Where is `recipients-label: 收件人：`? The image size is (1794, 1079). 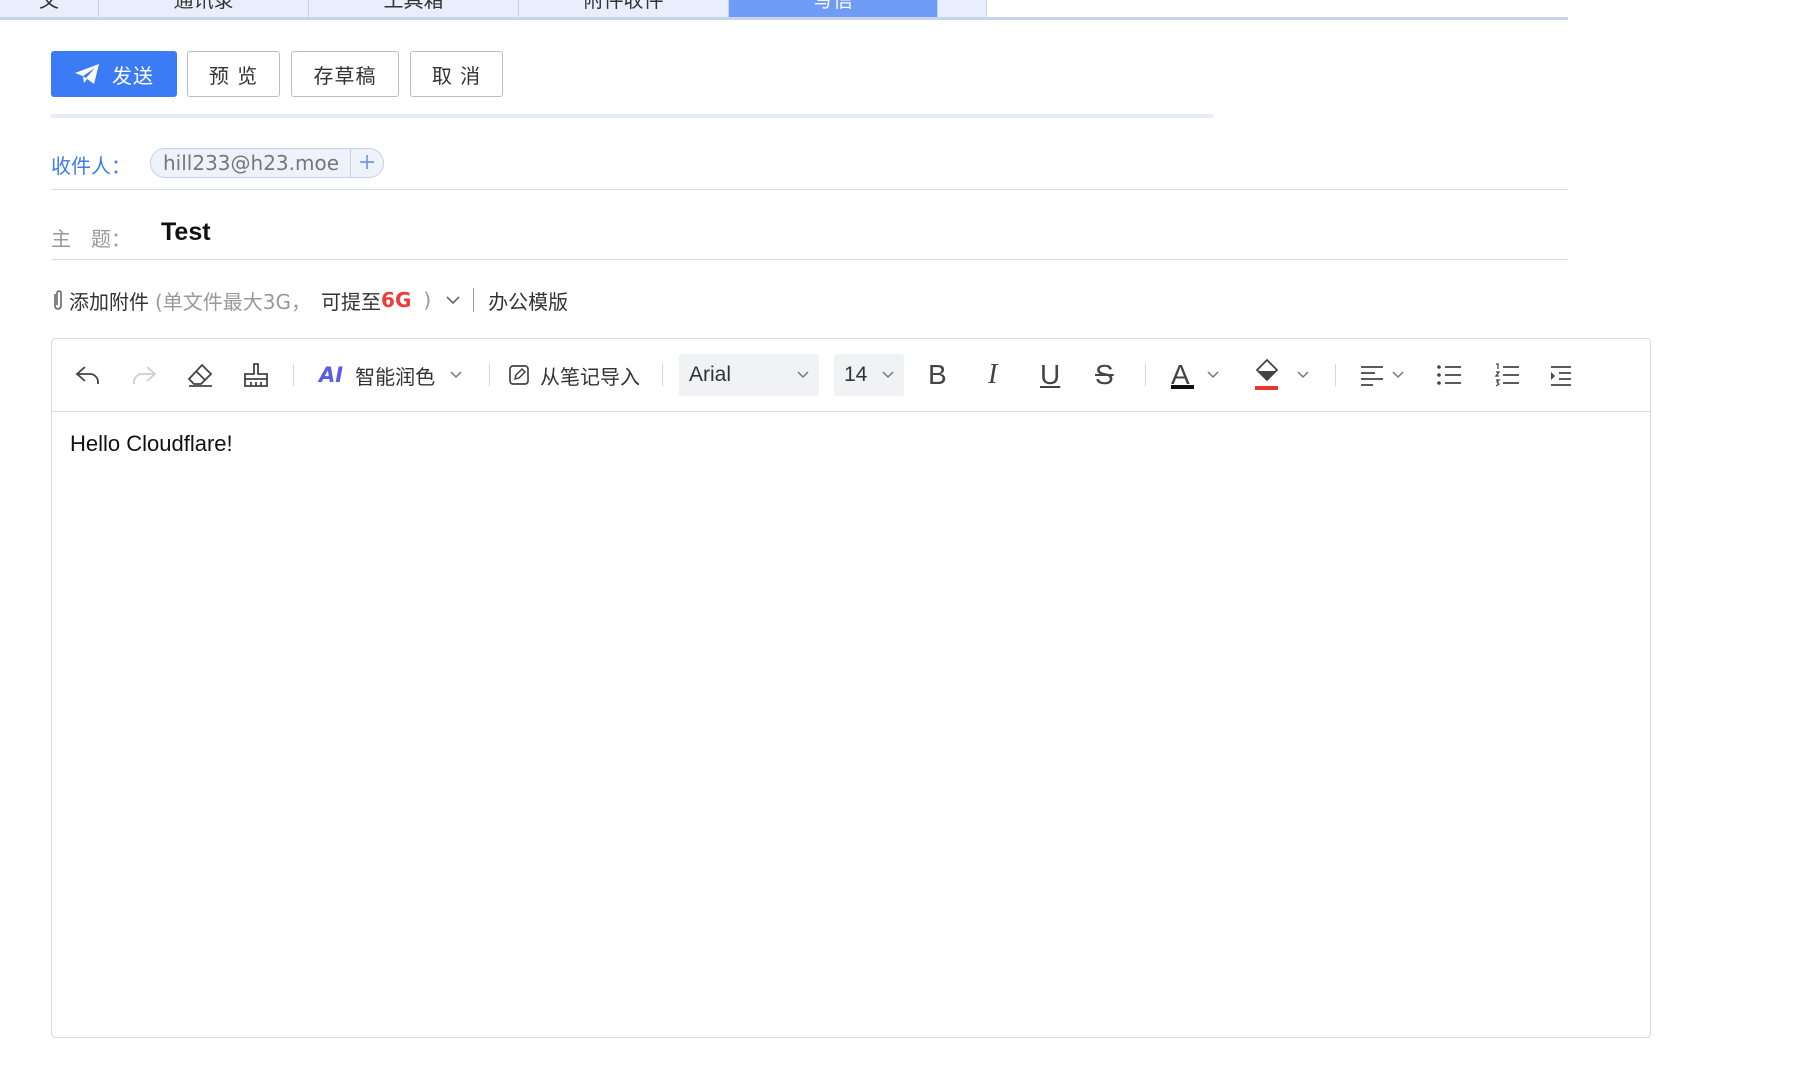
recipients-label: 收件人： is located at coordinates (91, 164).